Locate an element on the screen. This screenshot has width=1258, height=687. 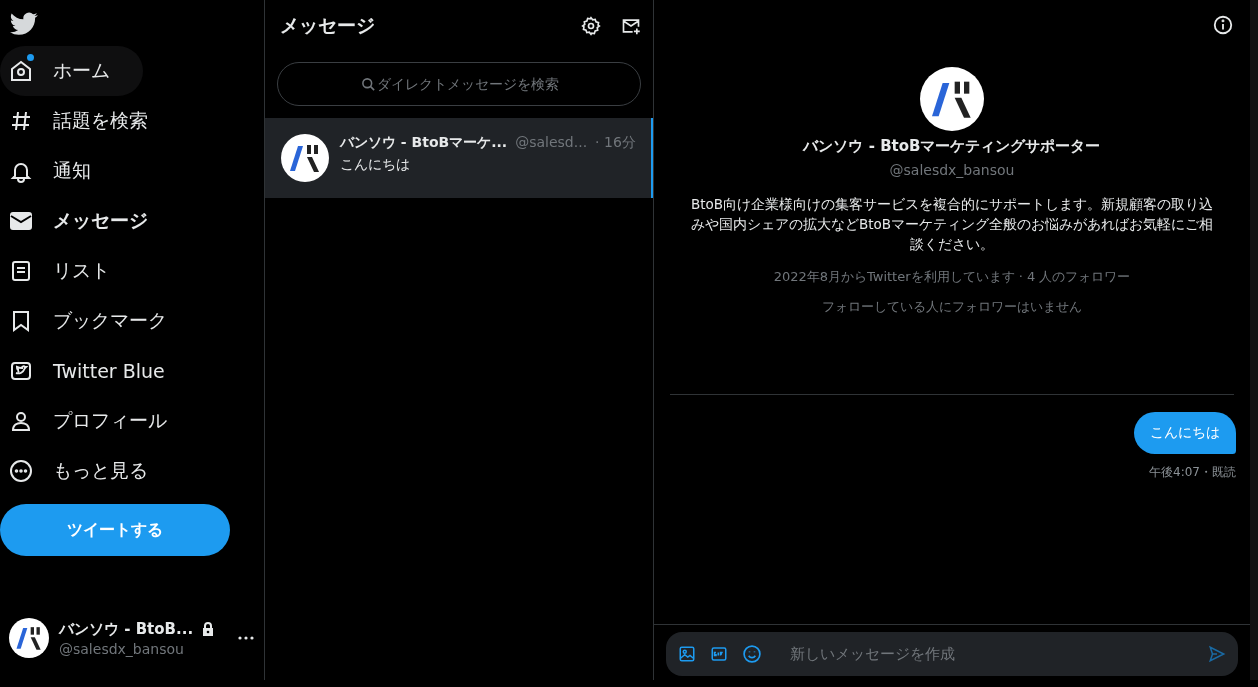
profile-name: バンソウ - BtoBマーケティングサポーター is located at coordinates (952, 146).